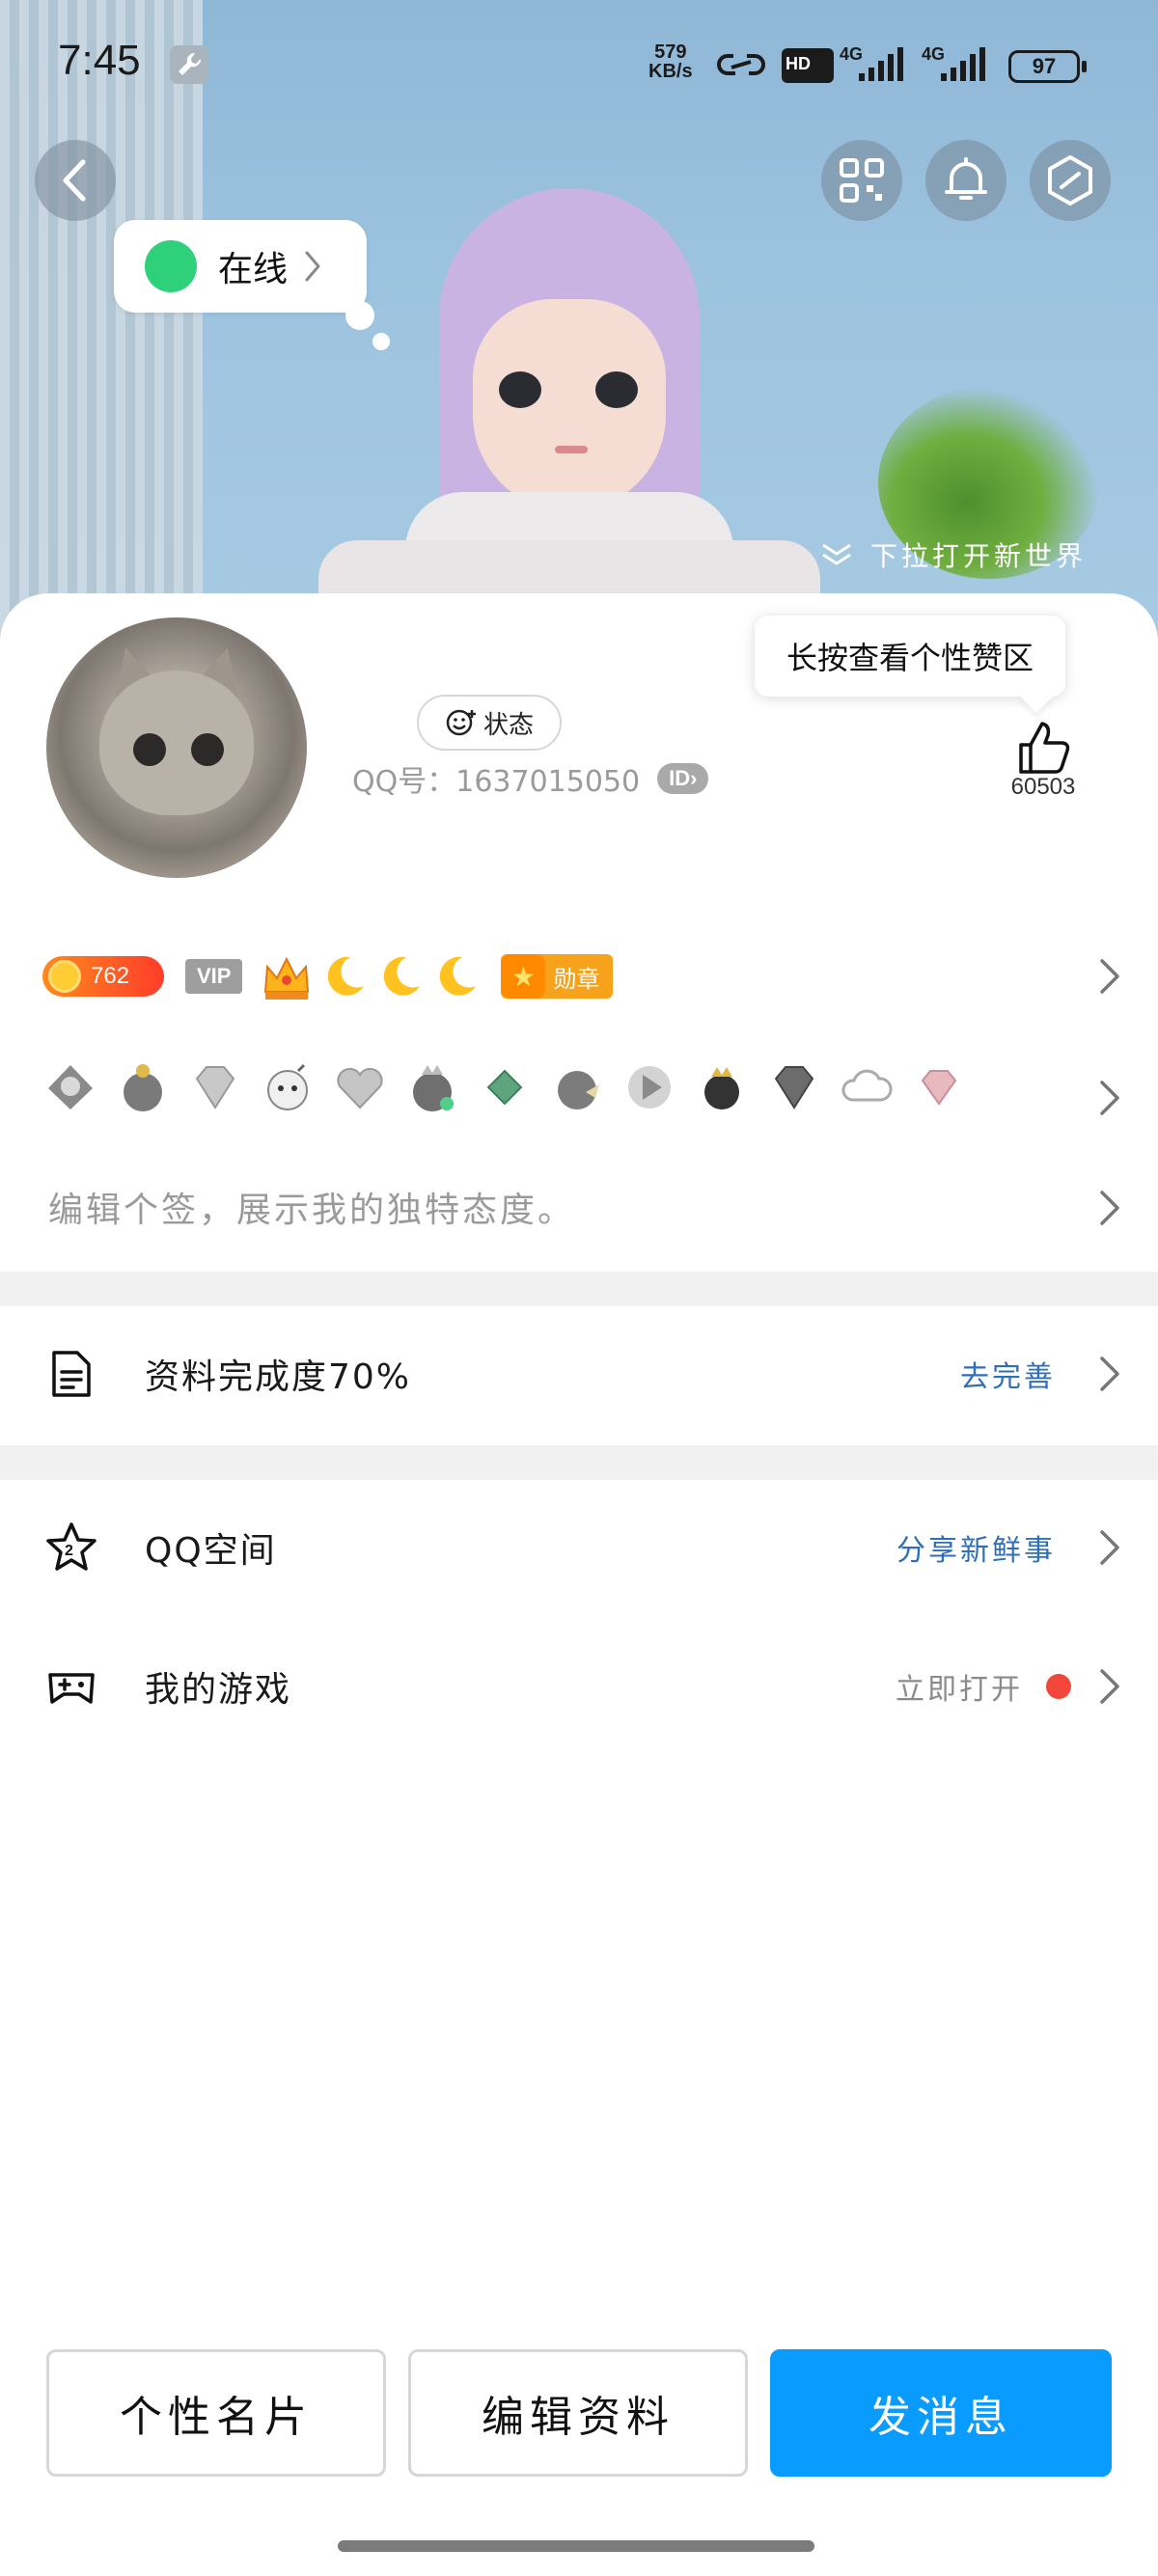 The image size is (1158, 2576). Describe the element at coordinates (216, 2413) in the screenshot. I see `profile-card-button: 个性名片` at that location.